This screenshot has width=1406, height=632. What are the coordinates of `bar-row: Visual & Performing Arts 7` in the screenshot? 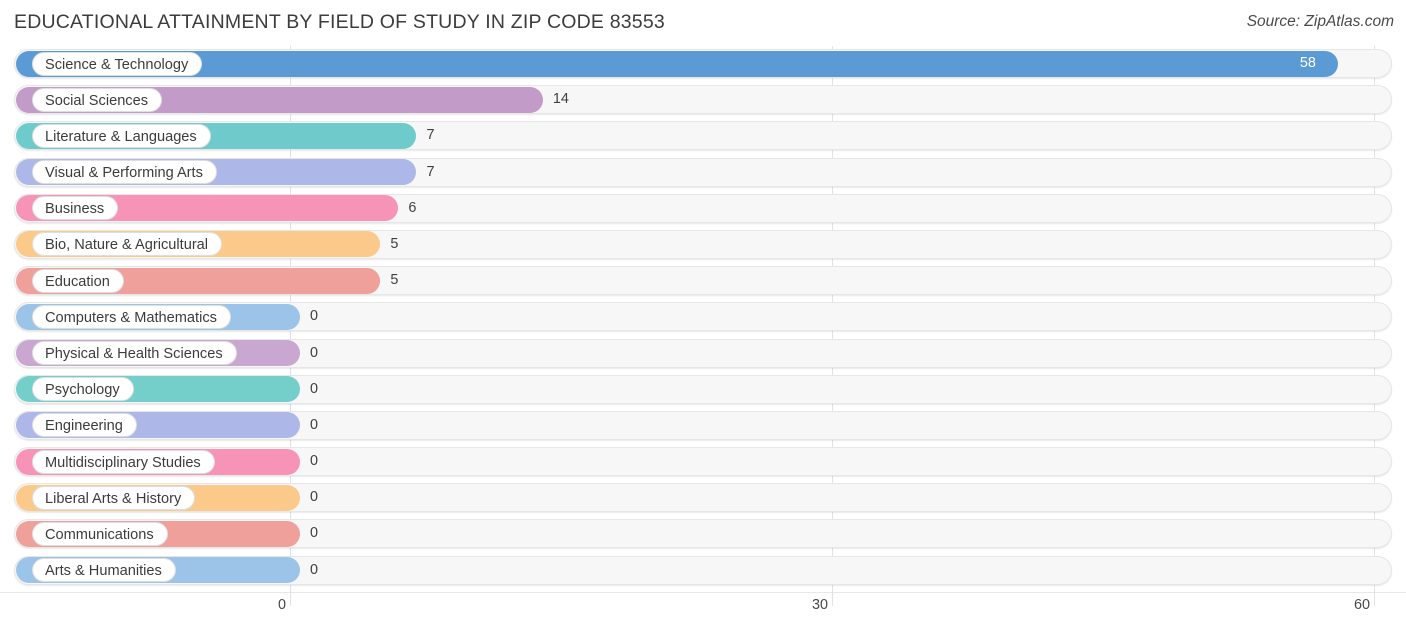 It's located at (703, 173).